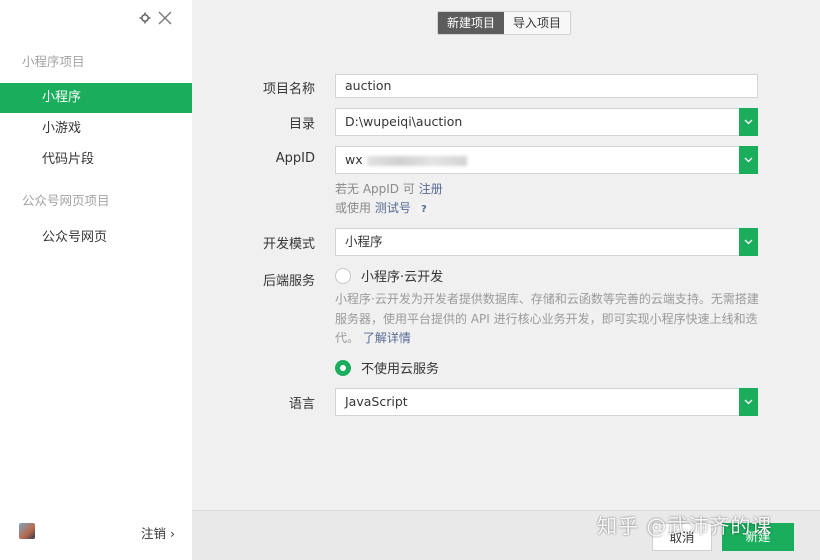  Describe the element at coordinates (301, 404) in the screenshot. I see `language-label: 语言` at that location.